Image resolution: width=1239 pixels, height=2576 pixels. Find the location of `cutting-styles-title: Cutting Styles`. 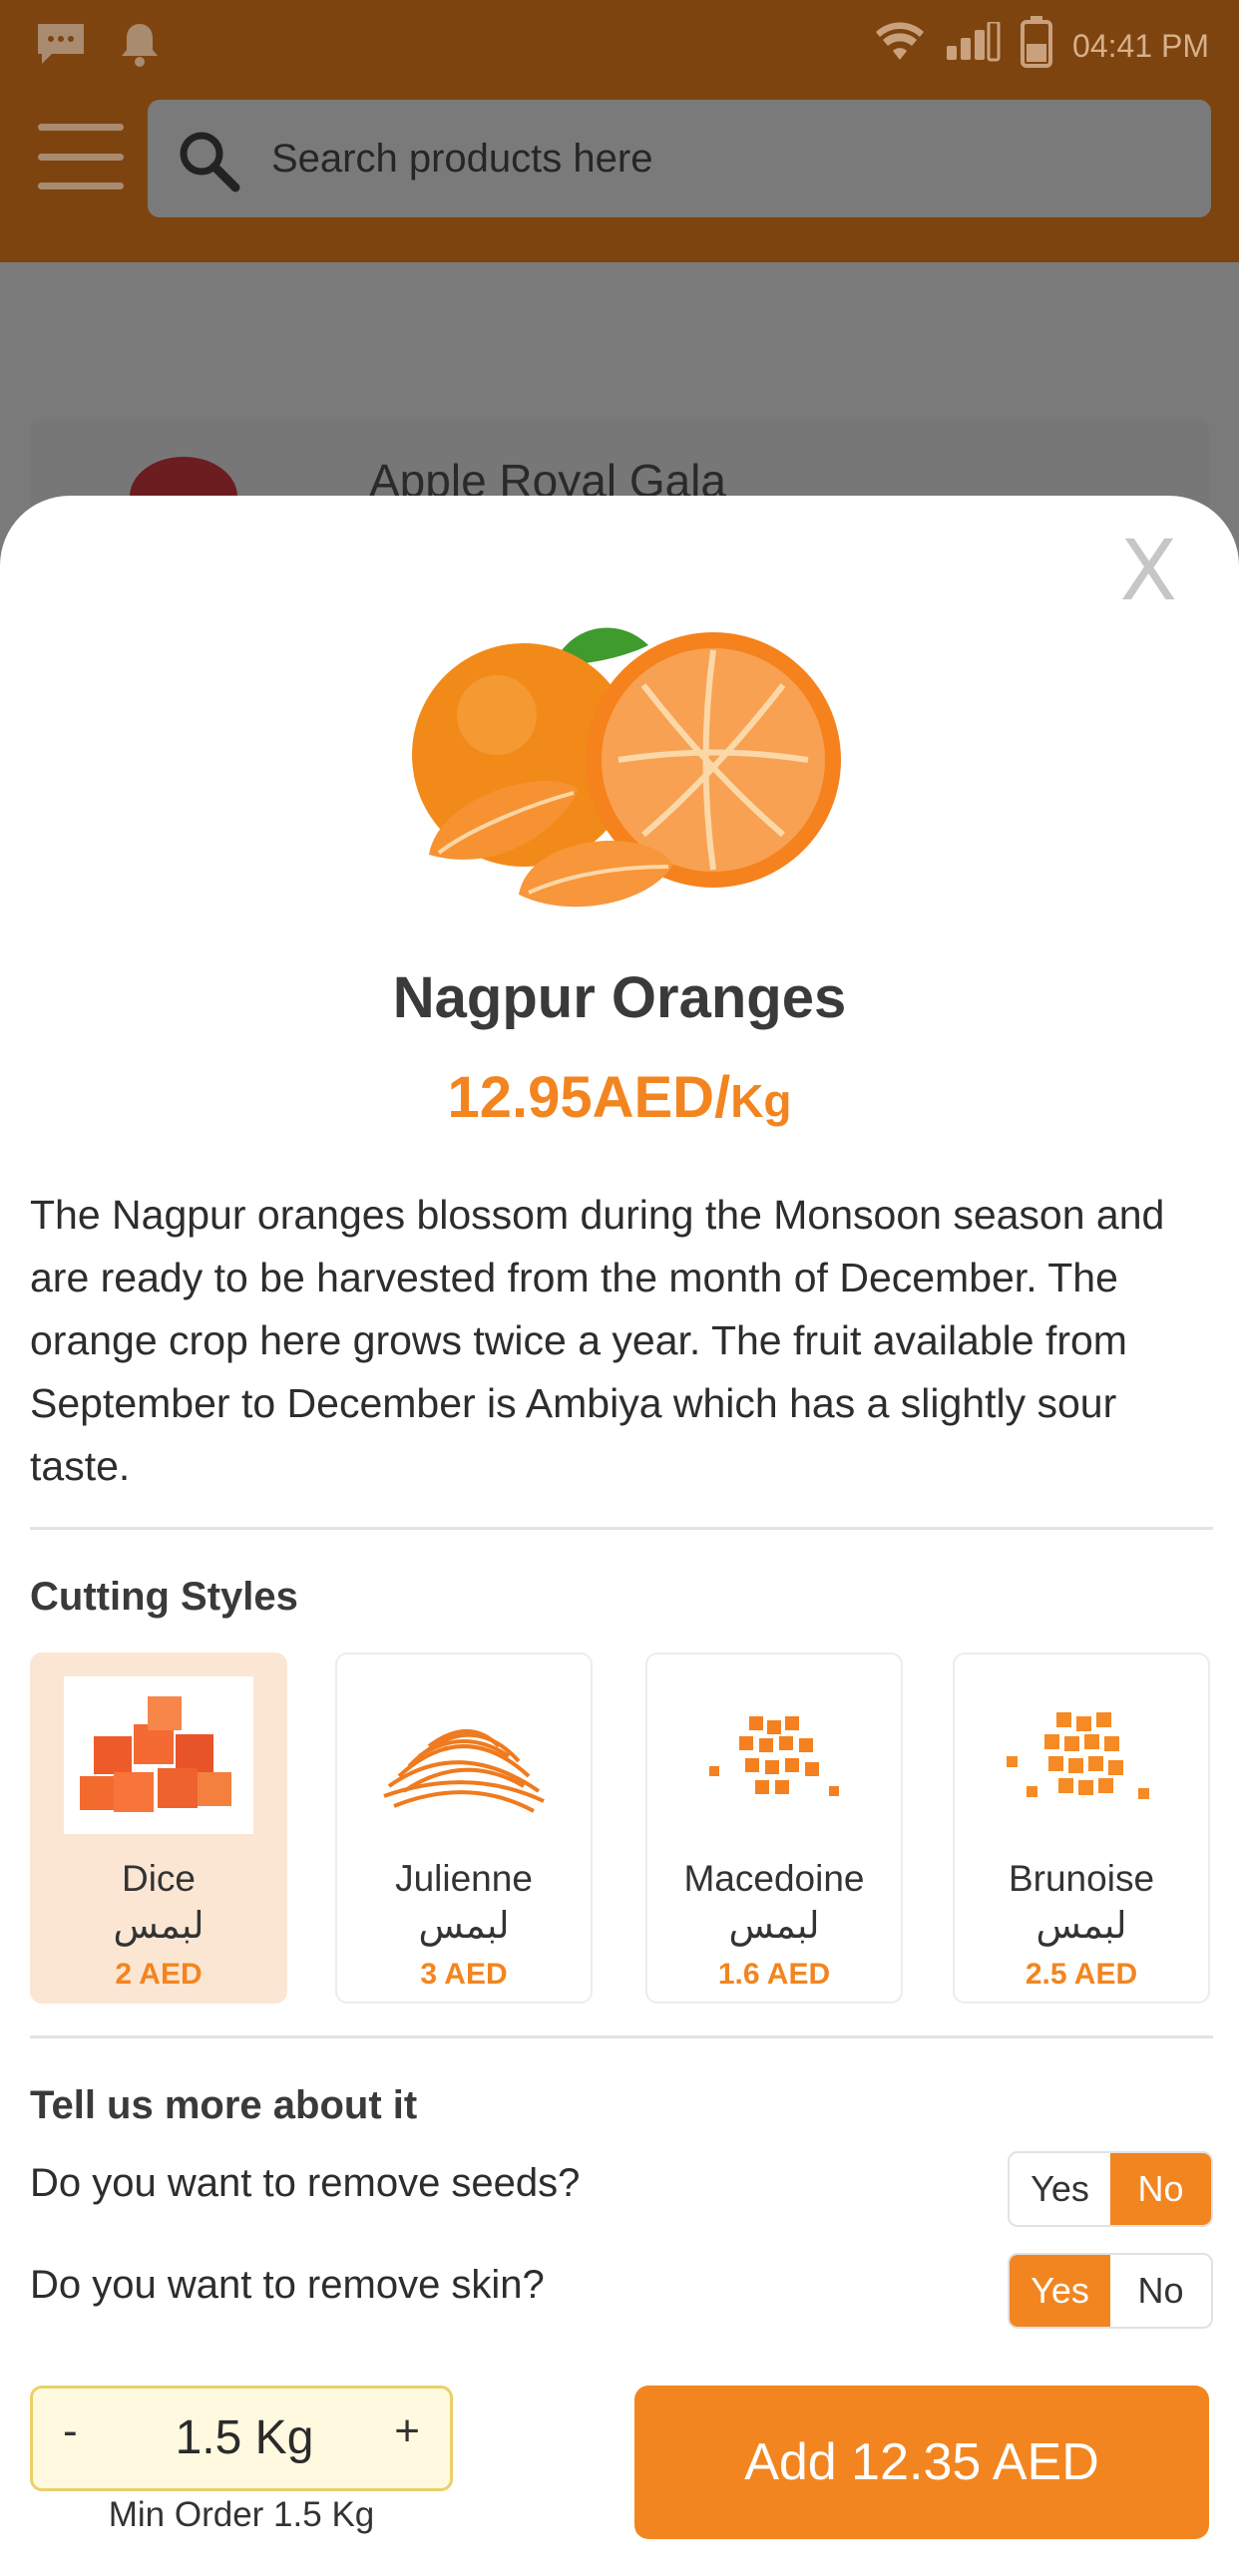

cutting-styles-title: Cutting Styles is located at coordinates (164, 1597).